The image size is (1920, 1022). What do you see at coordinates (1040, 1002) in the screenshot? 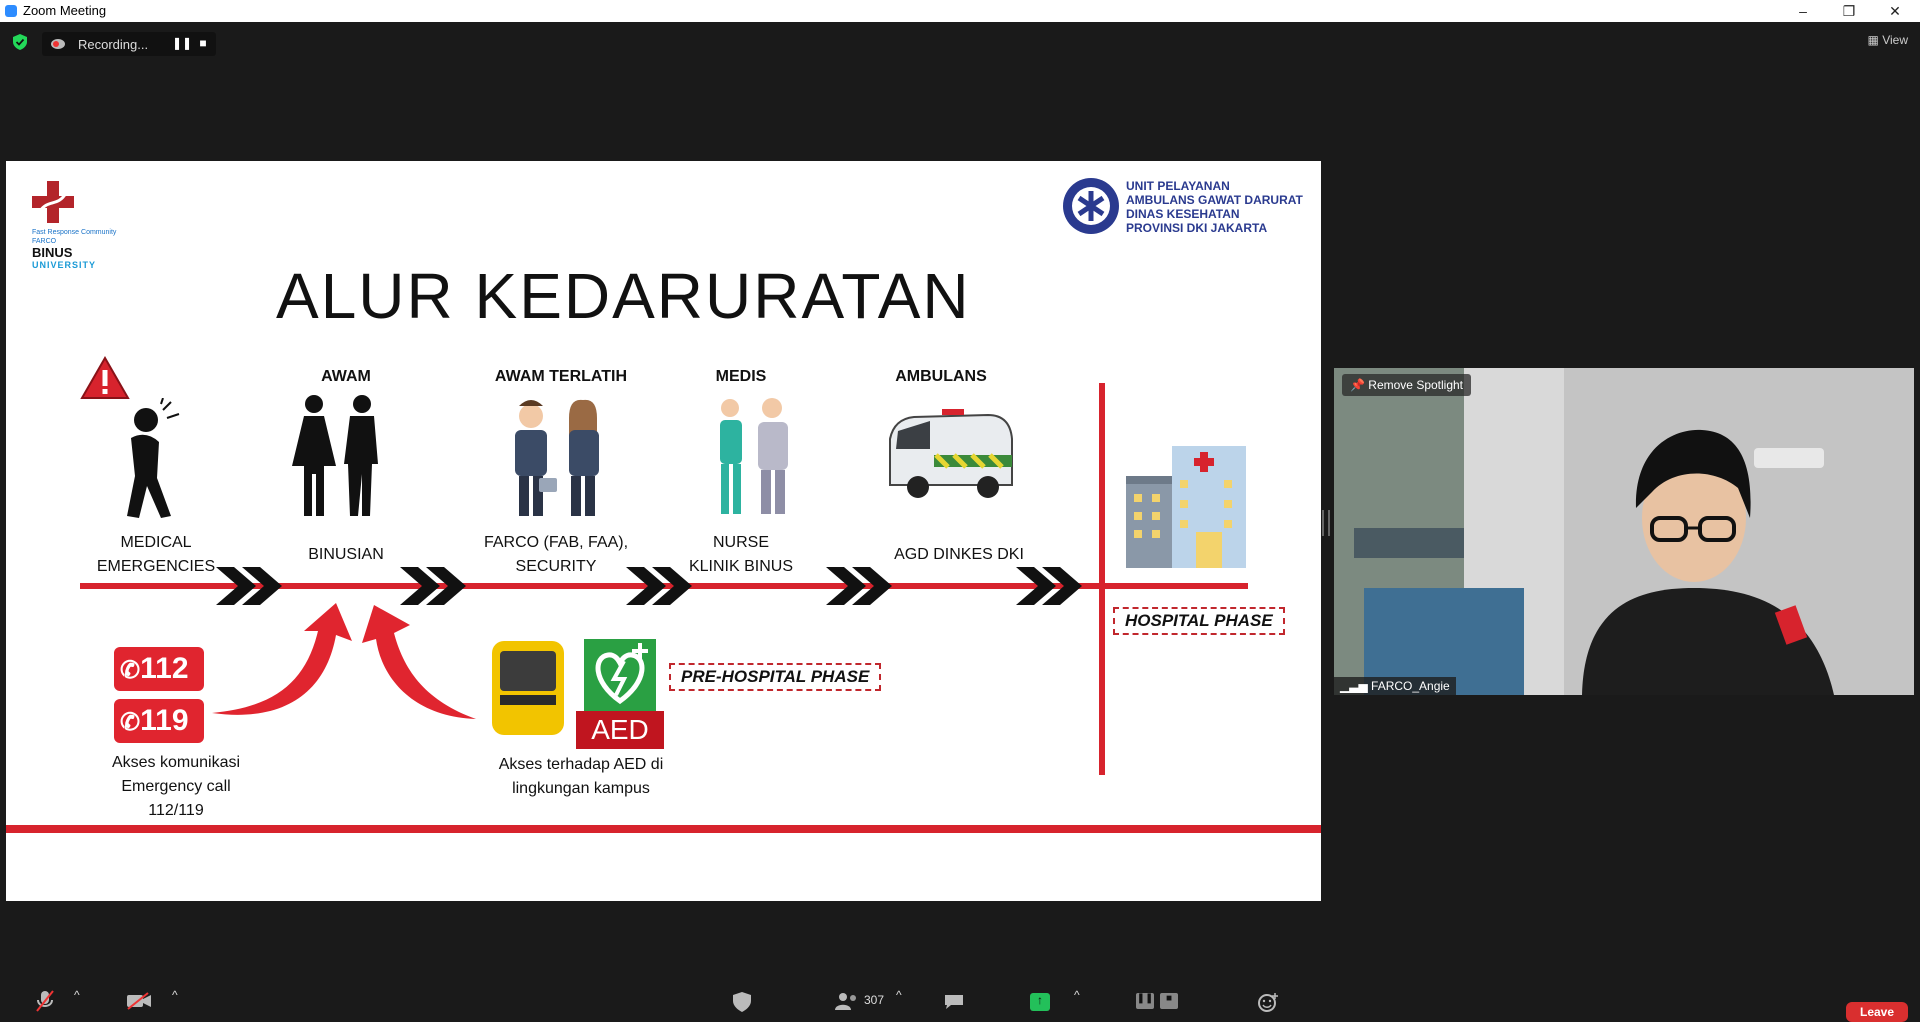
I see `share-screen-icon: ↑` at bounding box center [1040, 1002].